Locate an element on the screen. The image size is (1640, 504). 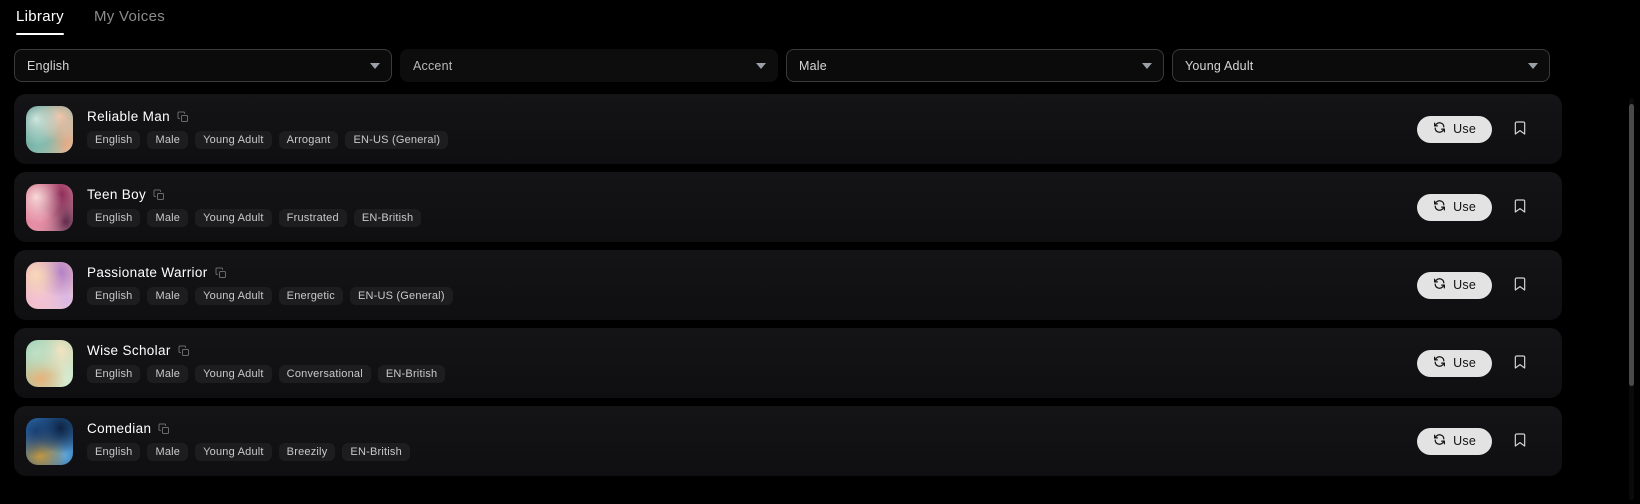
tab-library: Library is located at coordinates (40, 19).